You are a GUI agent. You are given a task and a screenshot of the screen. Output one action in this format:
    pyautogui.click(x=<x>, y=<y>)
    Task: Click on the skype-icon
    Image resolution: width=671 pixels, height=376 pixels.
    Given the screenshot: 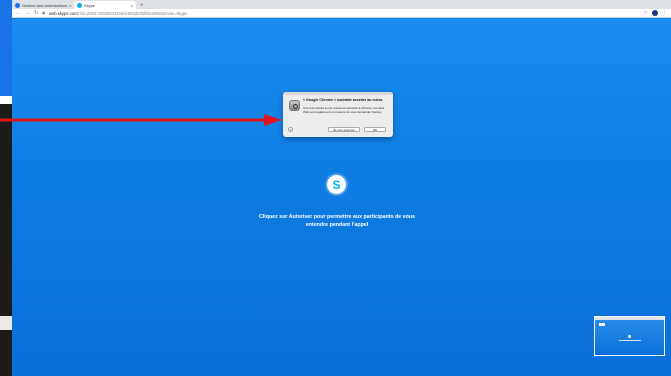 What is the action you would take?
    pyautogui.click(x=79, y=5)
    